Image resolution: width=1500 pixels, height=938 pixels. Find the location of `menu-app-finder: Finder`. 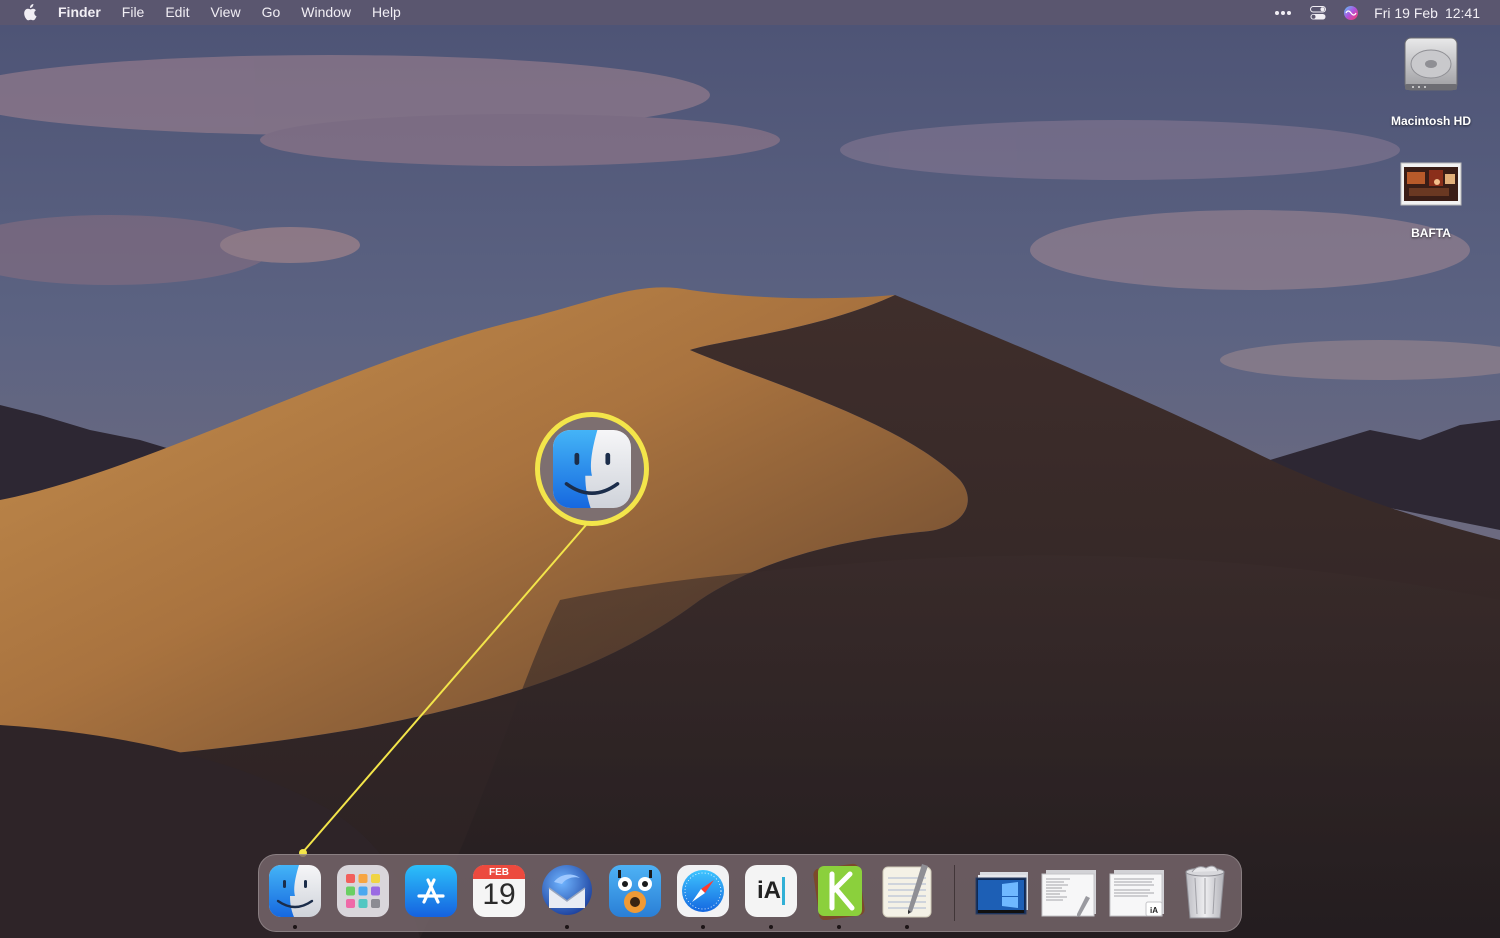

menu-app-finder: Finder is located at coordinates (79, 12).